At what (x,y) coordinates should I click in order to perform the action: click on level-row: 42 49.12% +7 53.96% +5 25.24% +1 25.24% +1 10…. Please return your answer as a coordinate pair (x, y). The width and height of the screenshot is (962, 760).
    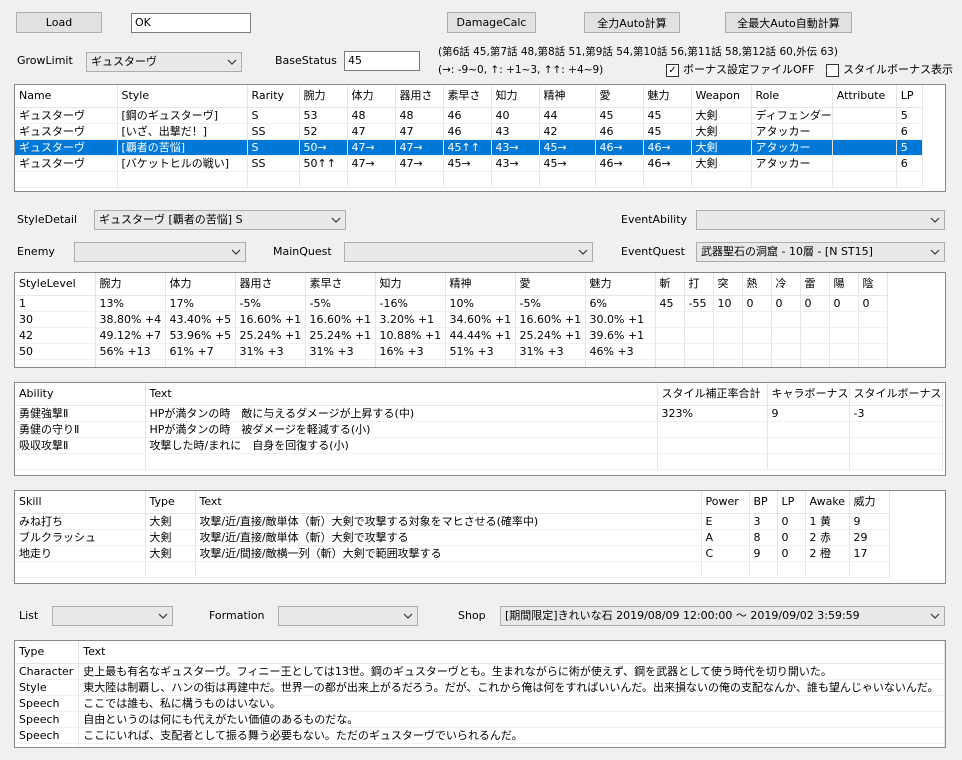
    Looking at the image, I should click on (451, 335).